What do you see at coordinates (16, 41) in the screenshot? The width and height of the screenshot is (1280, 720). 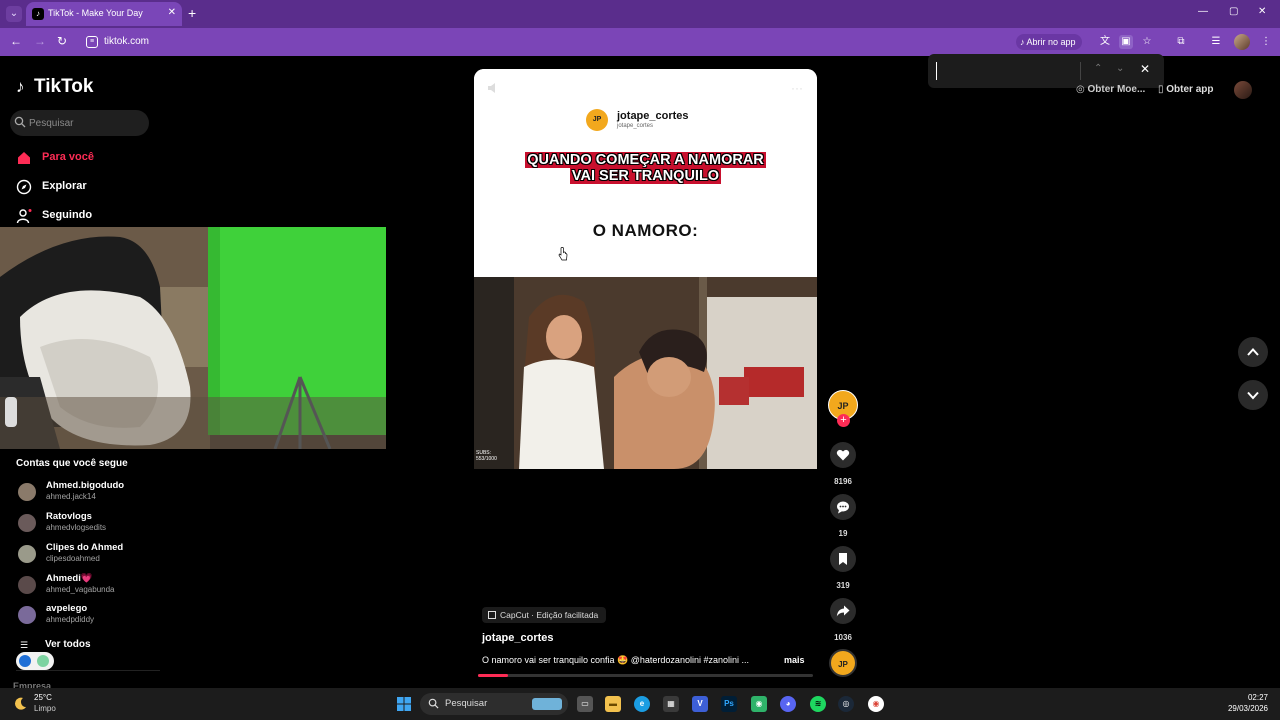 I see `back-icon: ←` at bounding box center [16, 41].